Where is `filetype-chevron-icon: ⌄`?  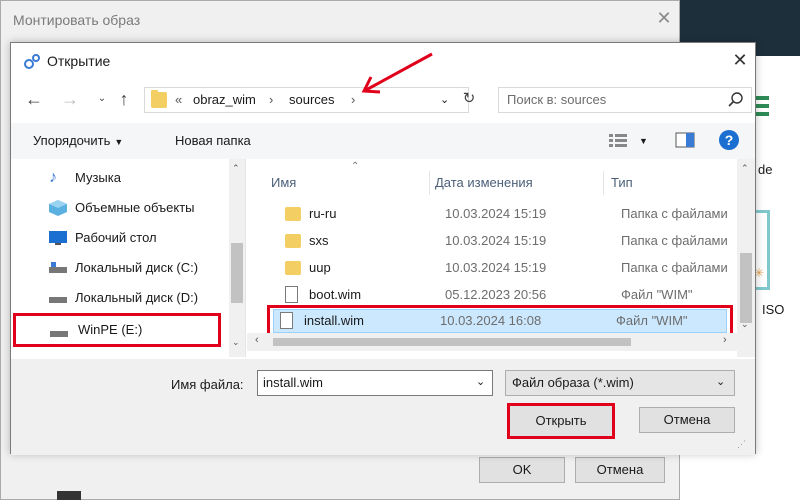 filetype-chevron-icon: ⌄ is located at coordinates (721, 382).